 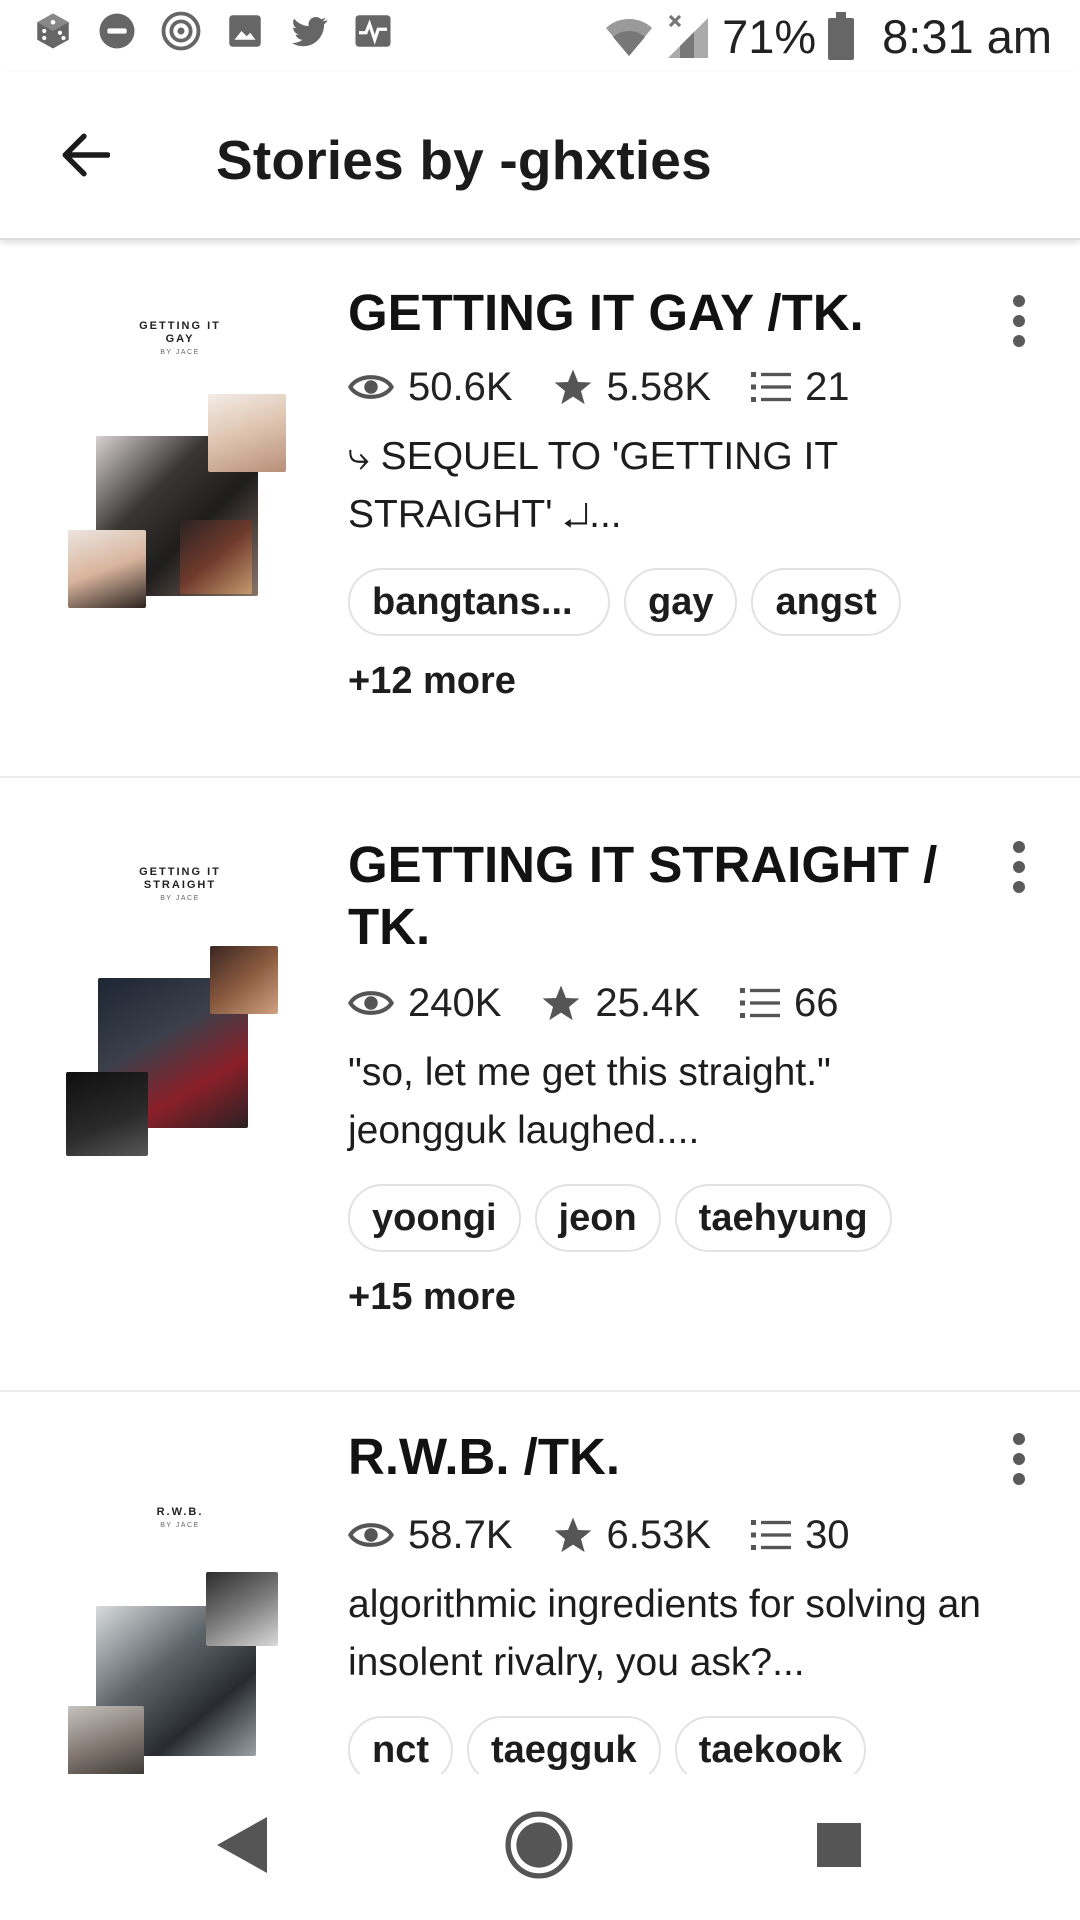 I want to click on back-button, so click(x=85, y=157).